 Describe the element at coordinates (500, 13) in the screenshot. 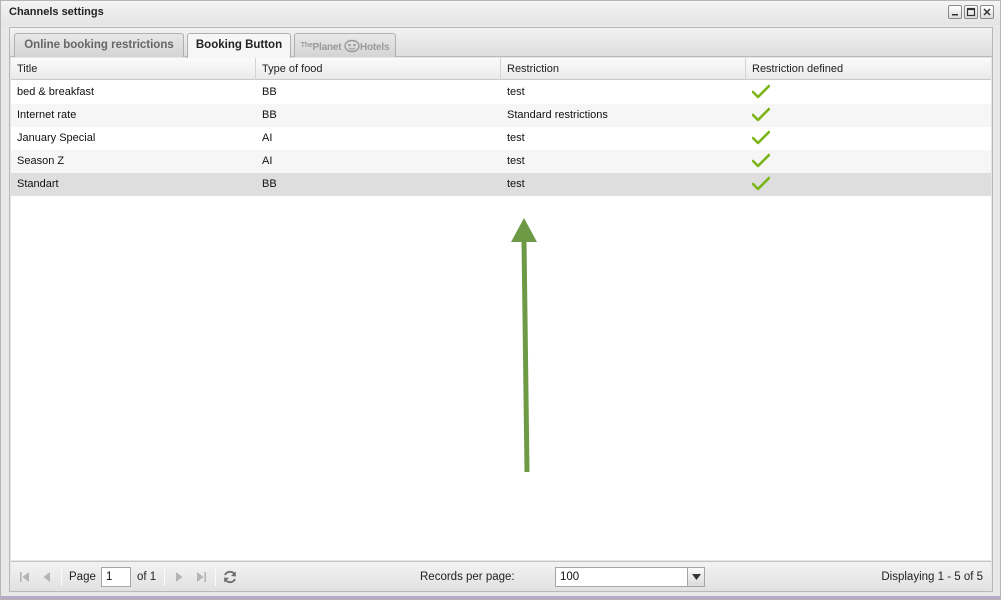

I see `window-titlebar: Channels settings` at that location.